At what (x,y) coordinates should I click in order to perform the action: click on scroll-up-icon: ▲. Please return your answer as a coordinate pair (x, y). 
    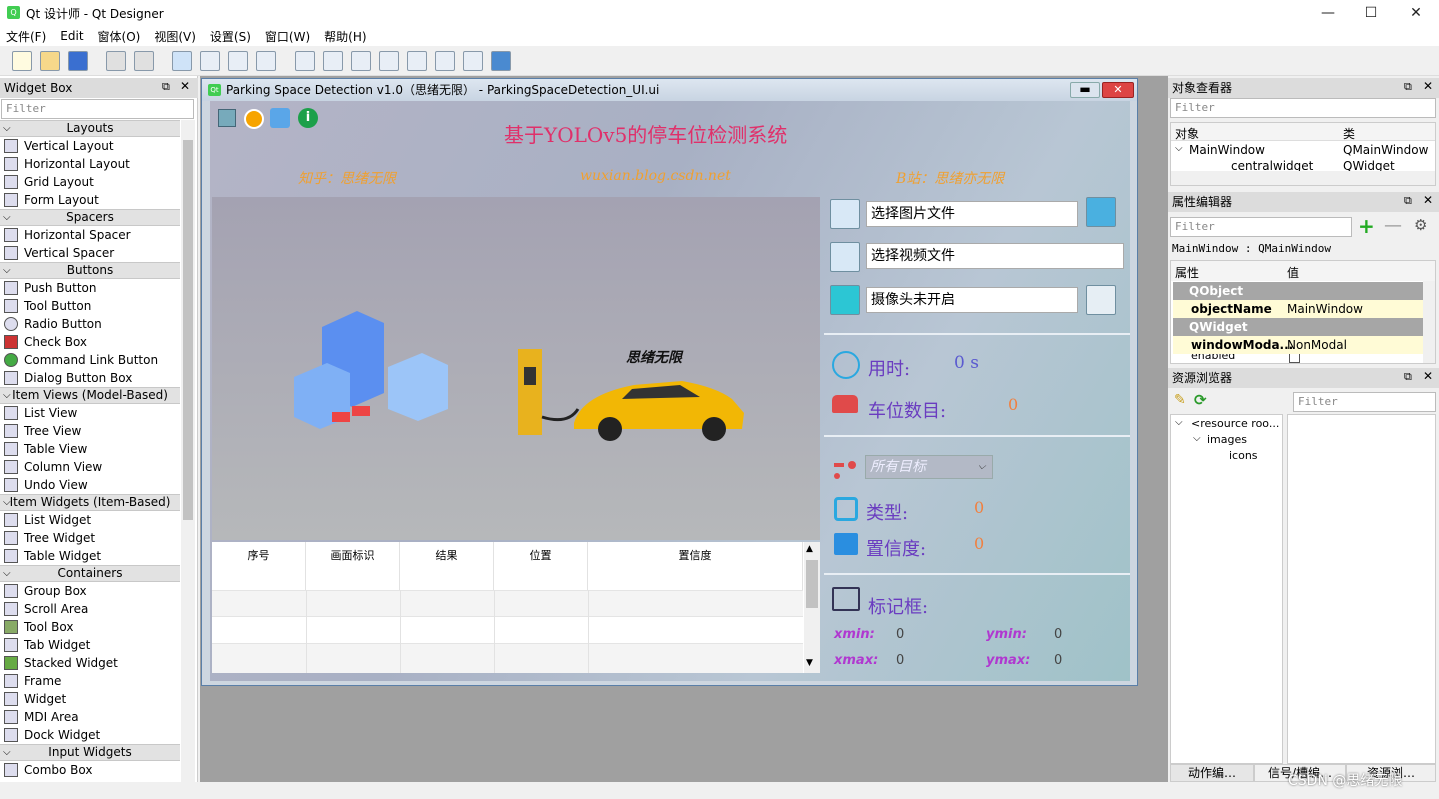
    Looking at the image, I should click on (809, 549).